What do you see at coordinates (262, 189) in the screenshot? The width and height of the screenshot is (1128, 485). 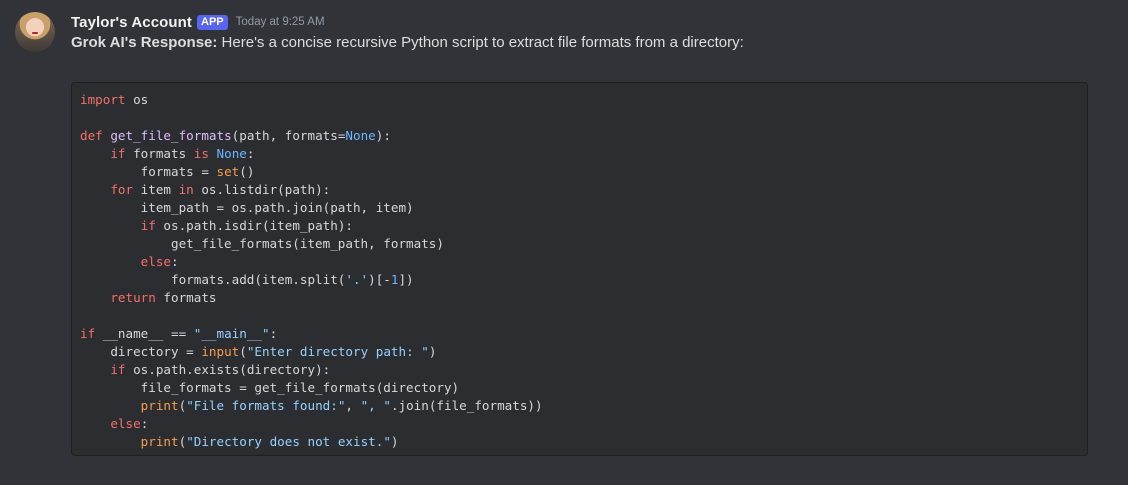 I see `code-token: os.listdir(path):` at bounding box center [262, 189].